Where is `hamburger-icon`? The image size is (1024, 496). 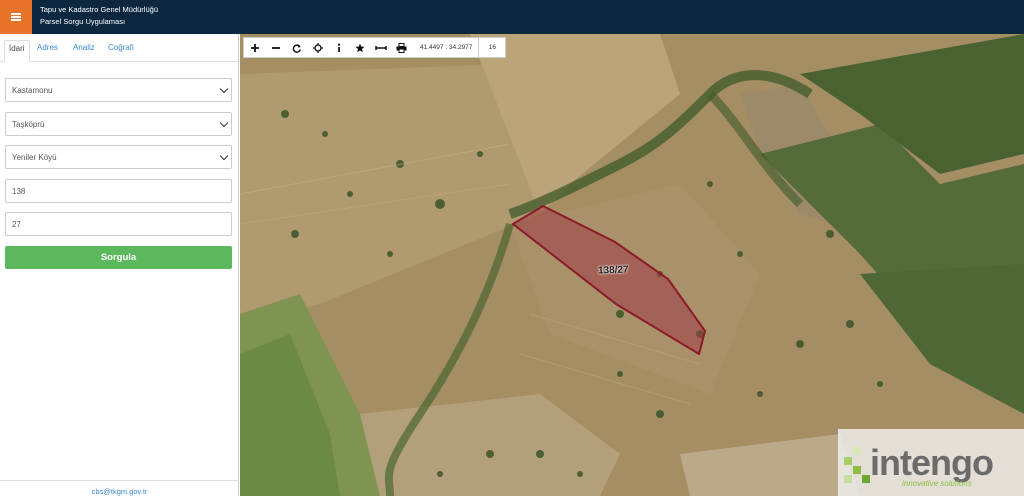
hamburger-icon is located at coordinates (16, 17).